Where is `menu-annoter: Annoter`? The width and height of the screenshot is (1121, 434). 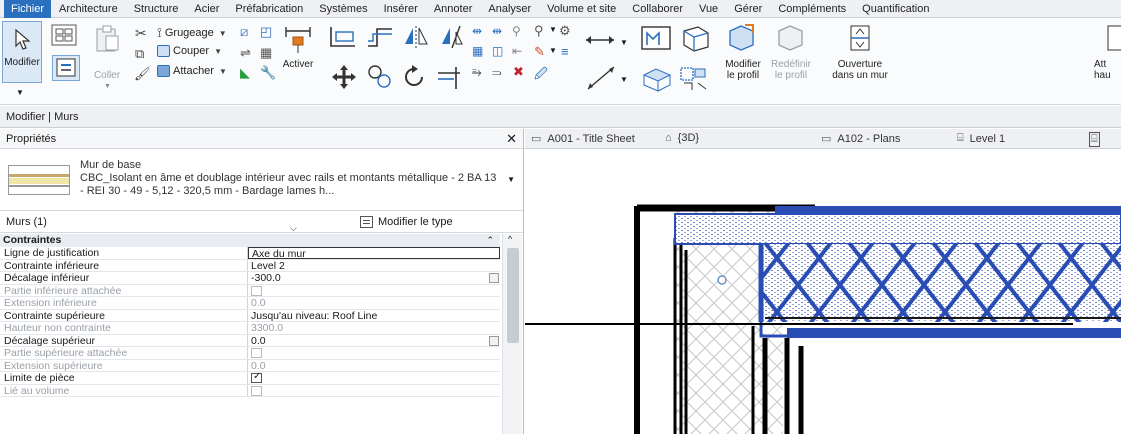 menu-annoter: Annoter is located at coordinates (453, 9).